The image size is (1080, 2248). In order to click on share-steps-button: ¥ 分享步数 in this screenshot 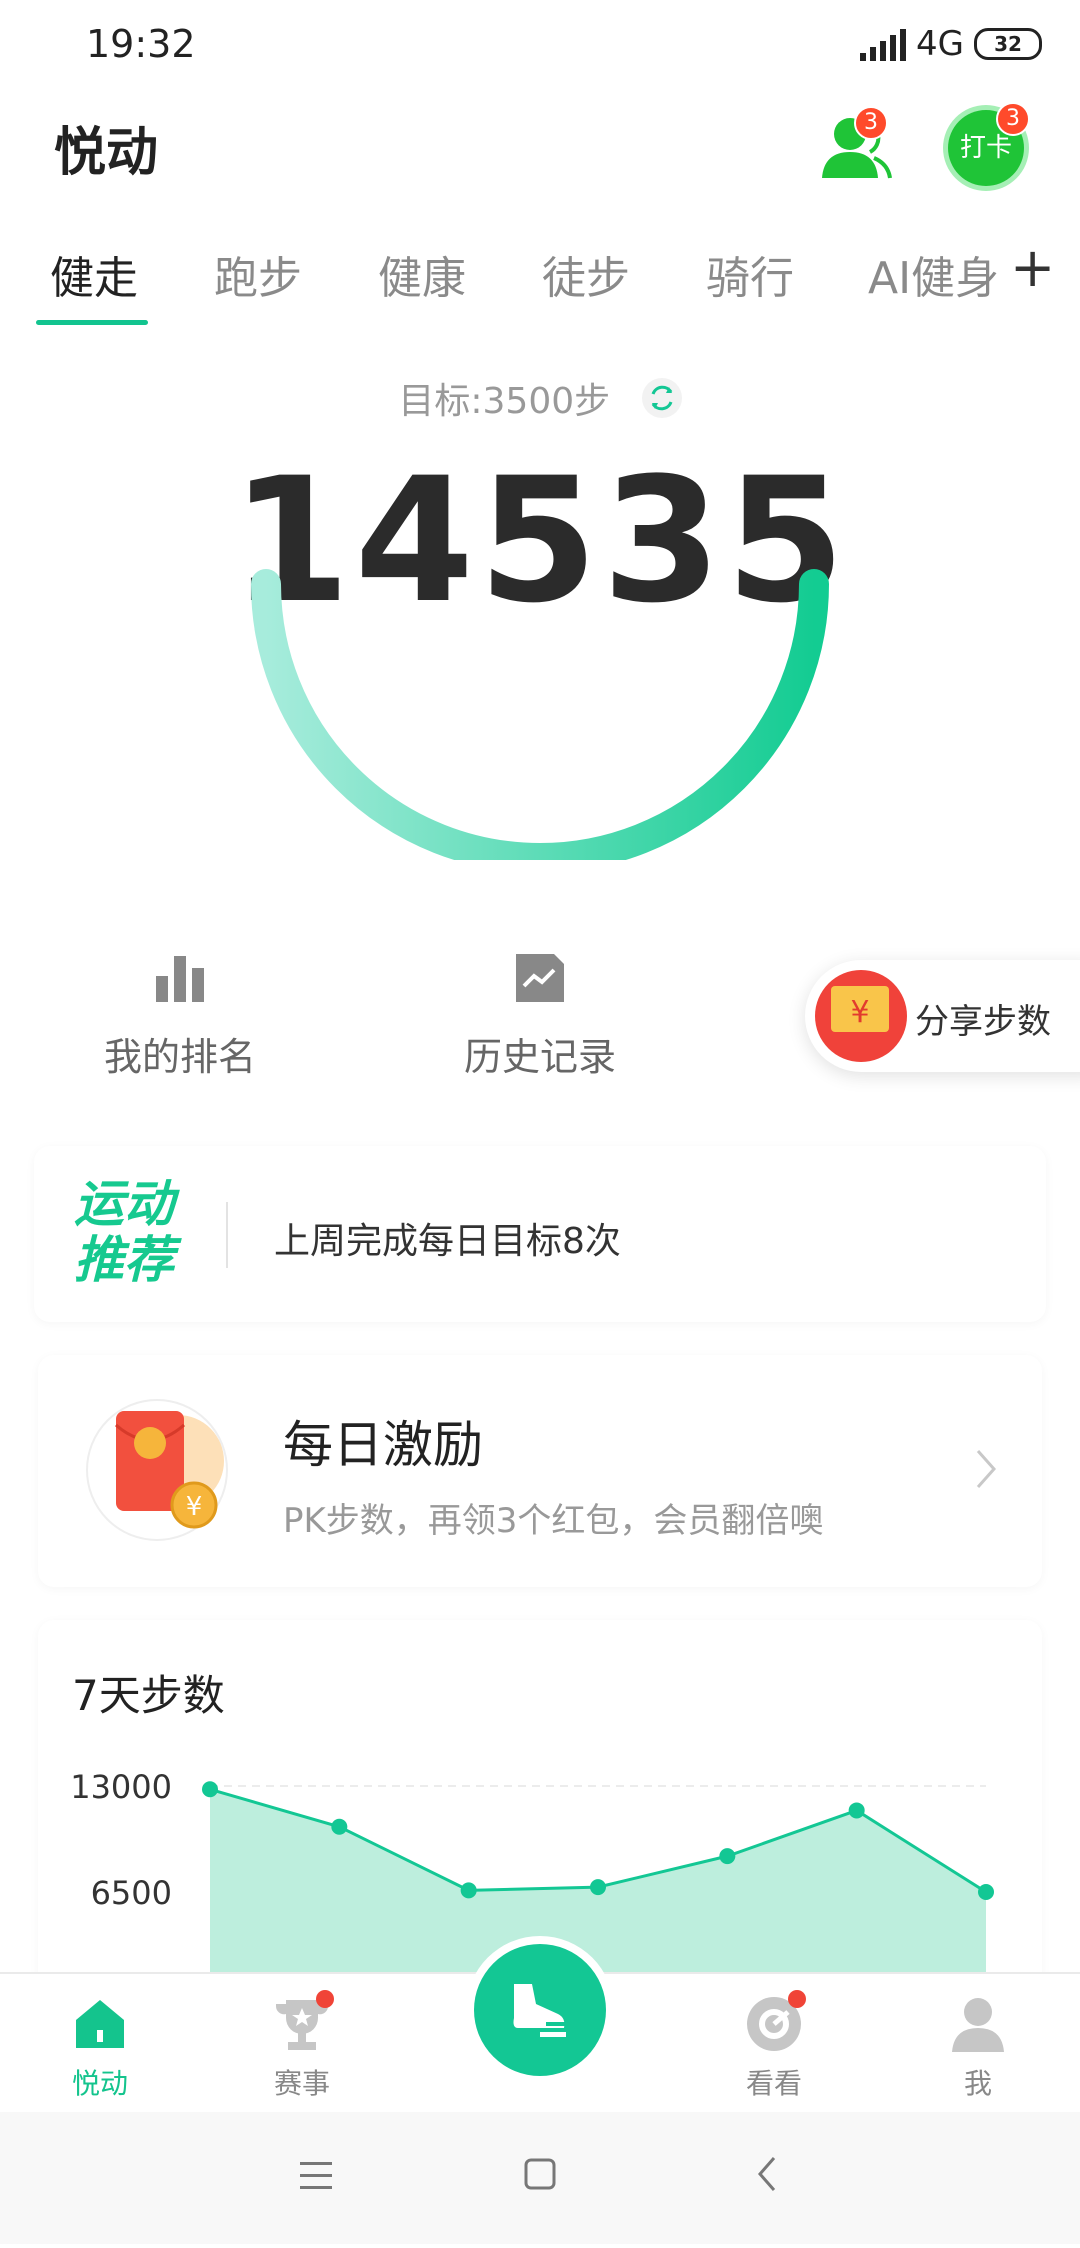, I will do `click(942, 1016)`.